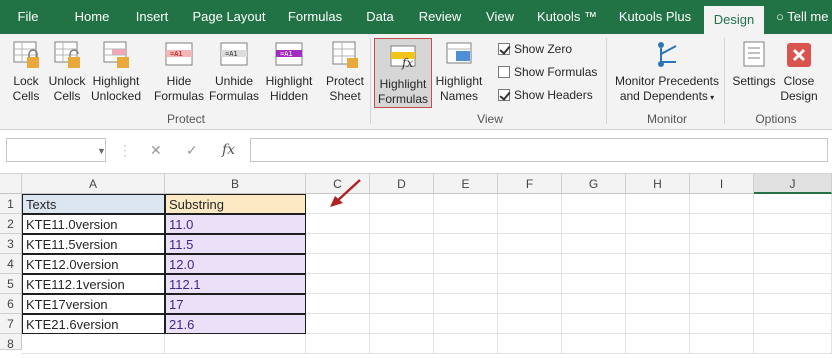 This screenshot has height=358, width=832. I want to click on header-cell-substring: Substring, so click(235, 204).